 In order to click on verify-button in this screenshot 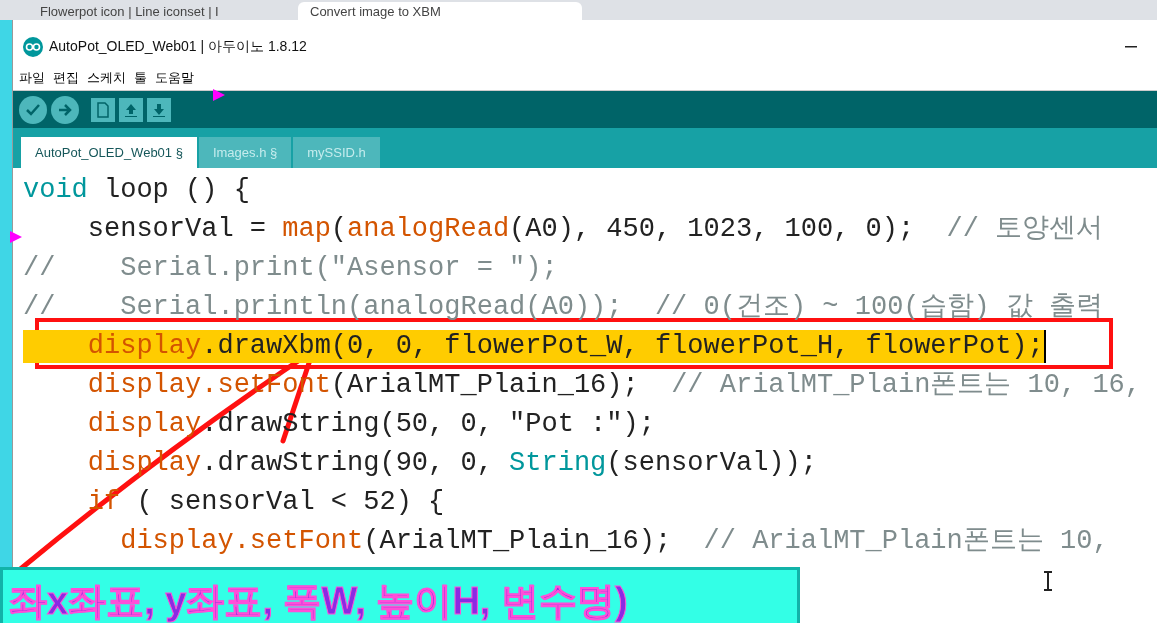, I will do `click(33, 109)`.